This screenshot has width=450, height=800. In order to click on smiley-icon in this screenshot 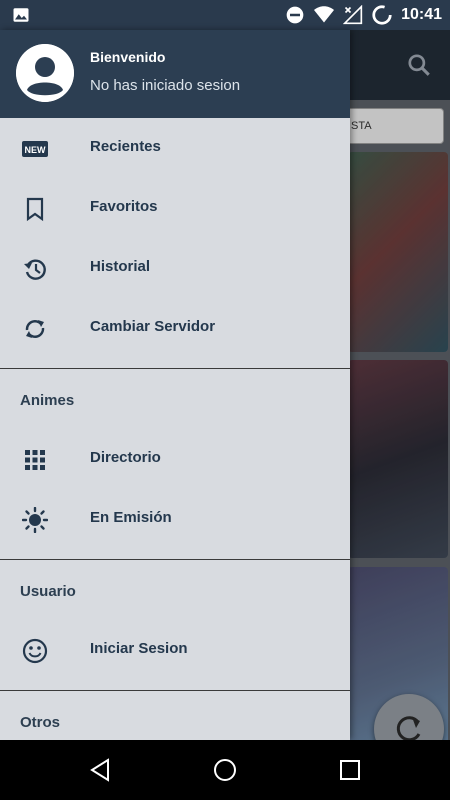, I will do `click(35, 651)`.